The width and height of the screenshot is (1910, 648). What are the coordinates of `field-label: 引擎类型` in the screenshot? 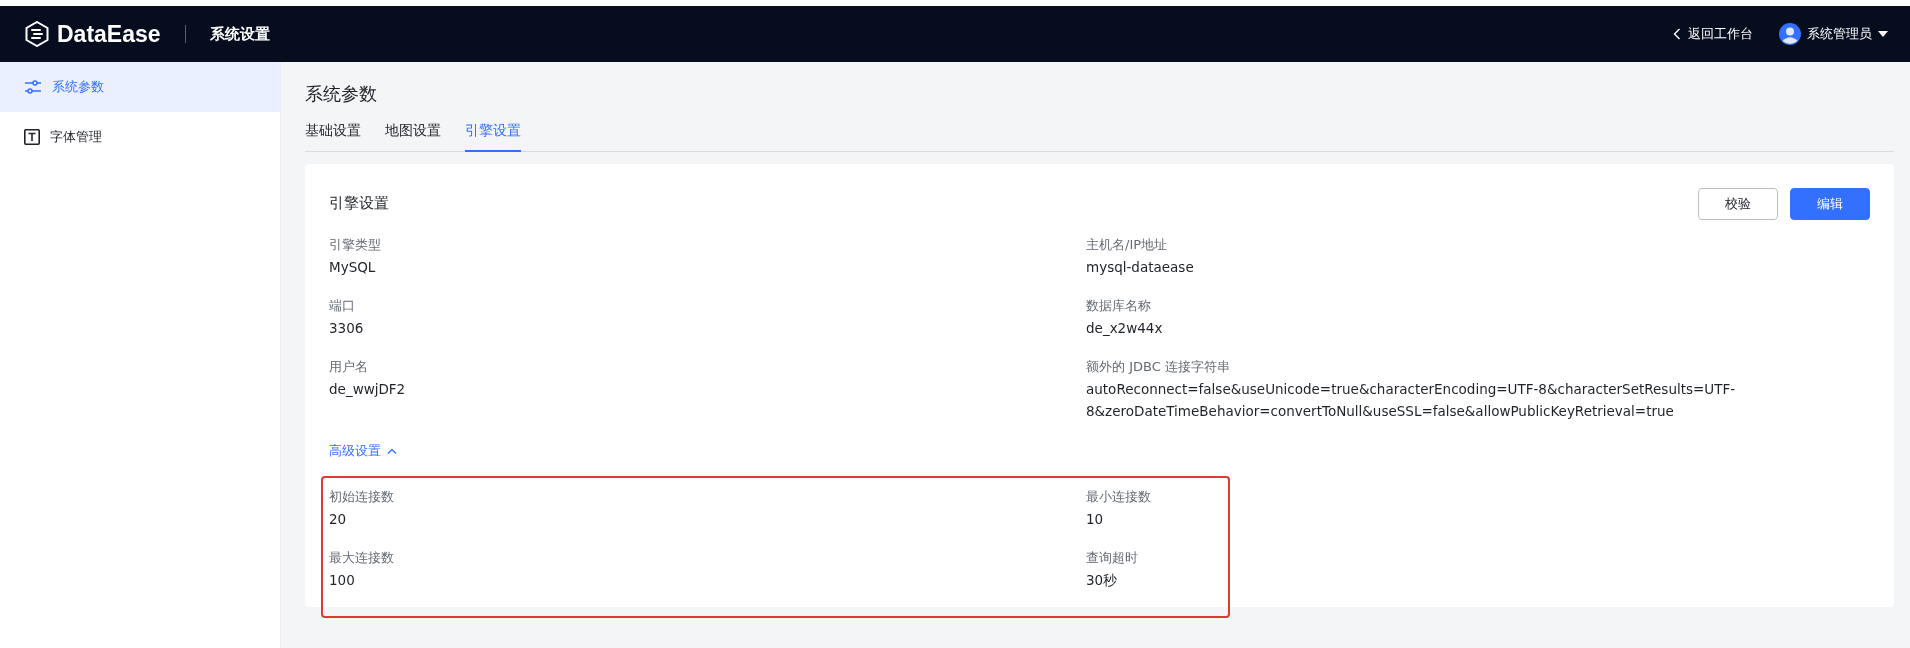 It's located at (355, 245).